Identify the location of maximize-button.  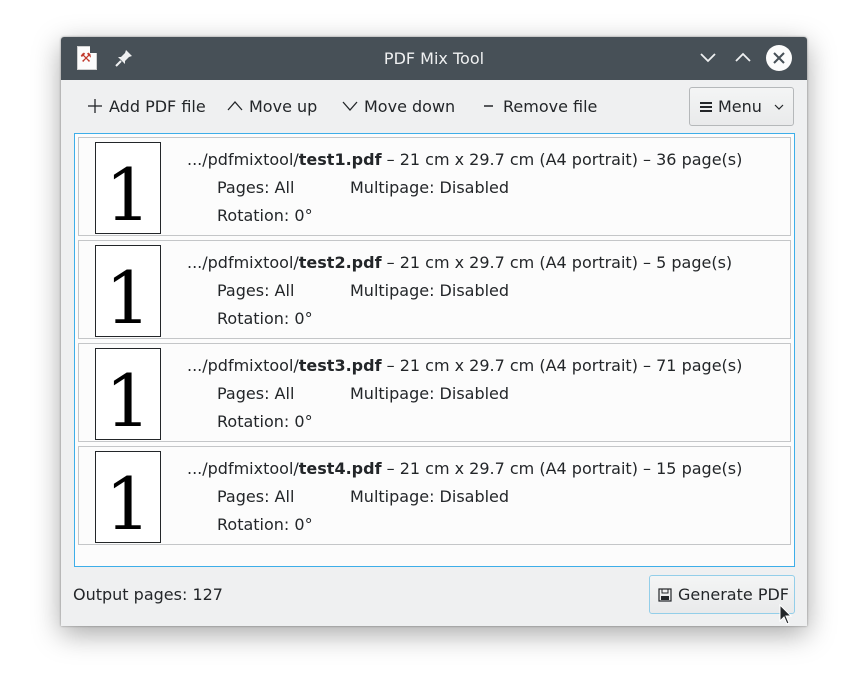
(743, 58).